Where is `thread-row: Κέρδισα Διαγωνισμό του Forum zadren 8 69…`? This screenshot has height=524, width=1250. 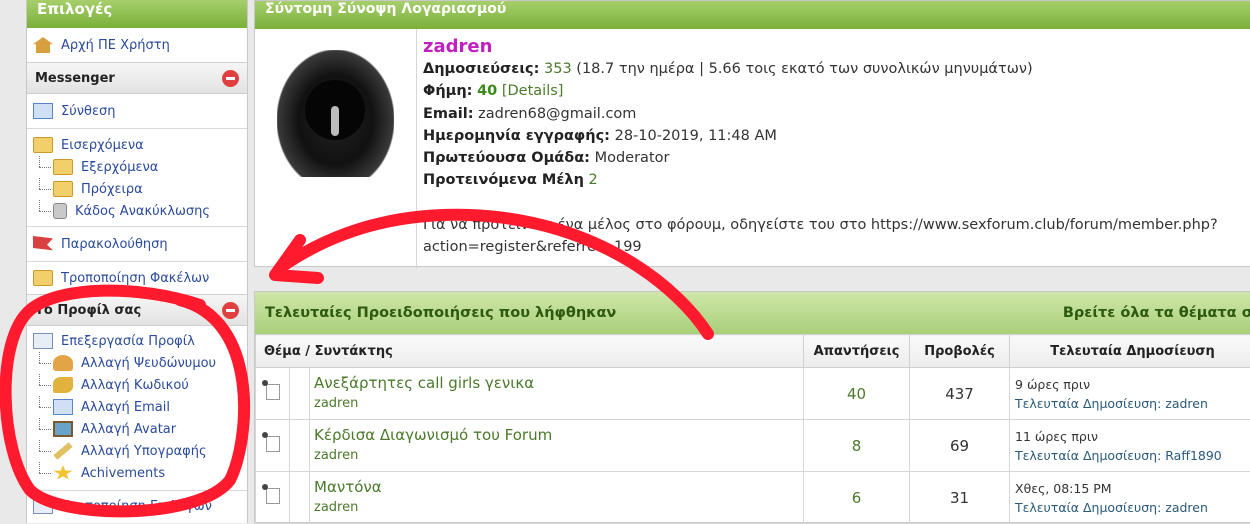
thread-row: Κέρδισα Διαγωνισμό του Forum zadren 8 69… is located at coordinates (753, 446).